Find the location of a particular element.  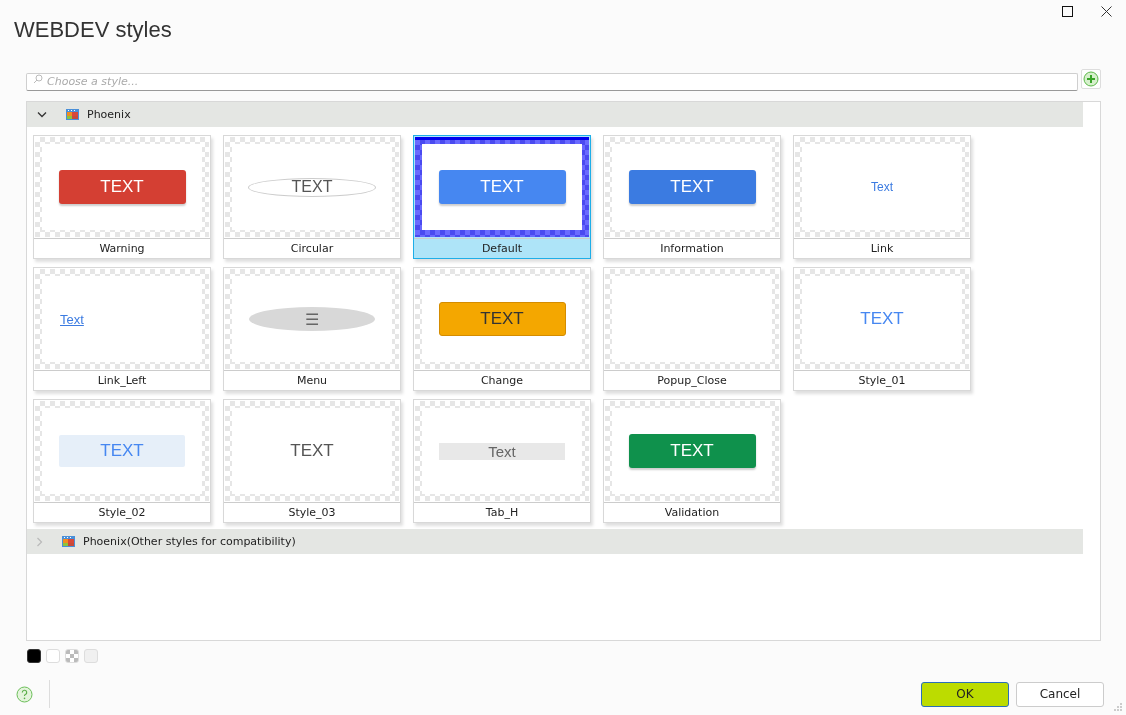

chevron-right-icon is located at coordinates (40, 541).